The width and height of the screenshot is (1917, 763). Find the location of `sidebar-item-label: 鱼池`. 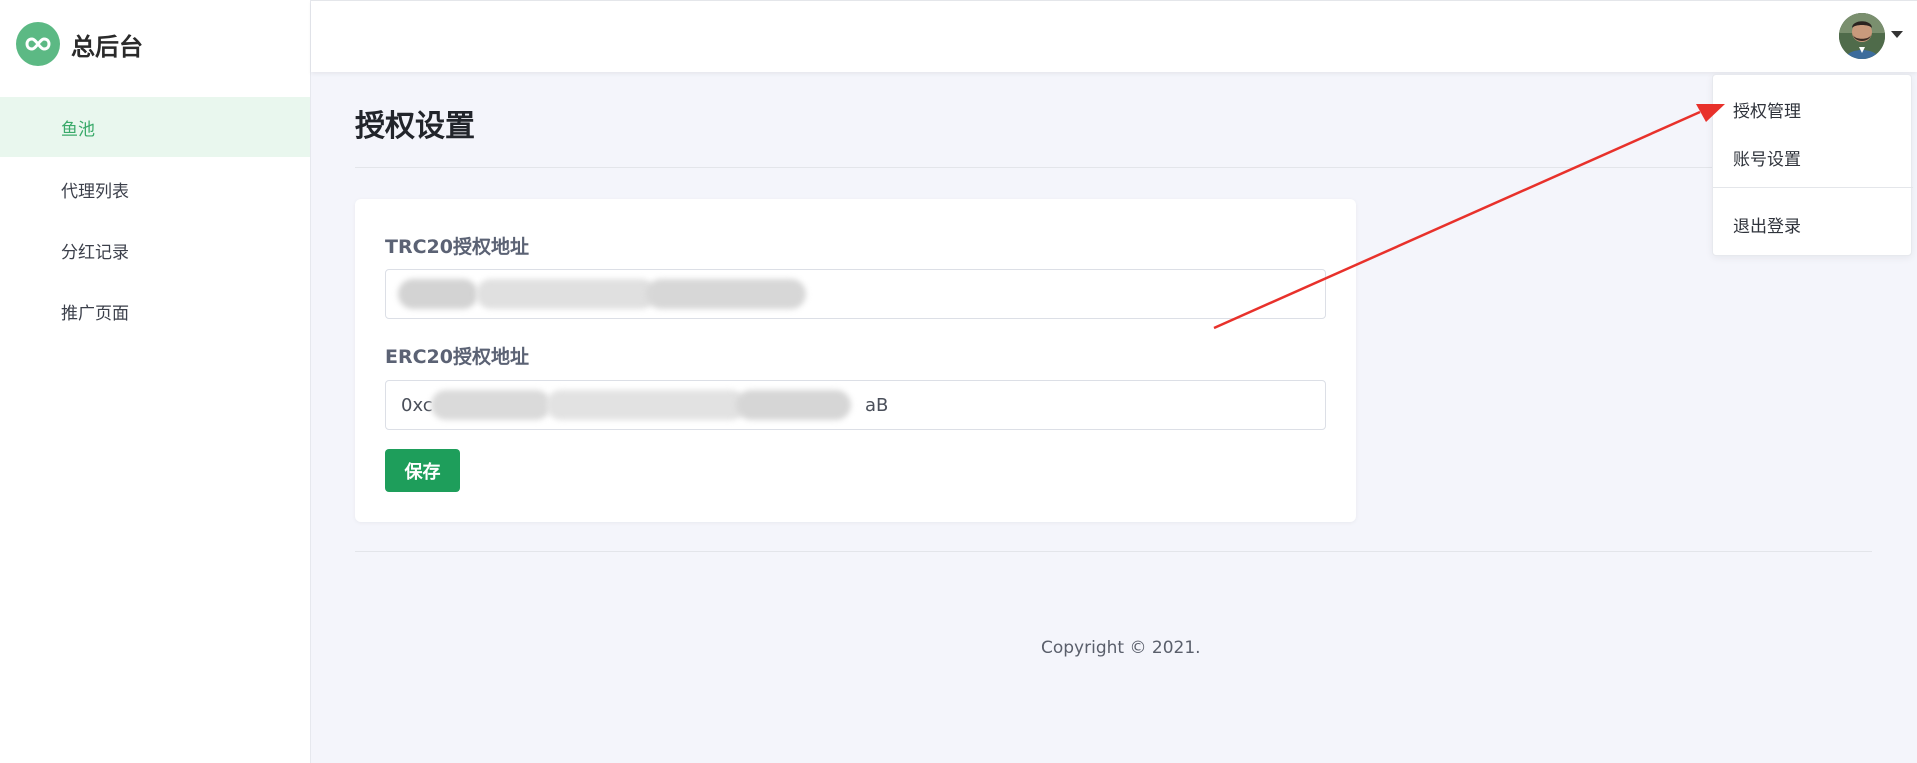

sidebar-item-label: 鱼池 is located at coordinates (78, 129).